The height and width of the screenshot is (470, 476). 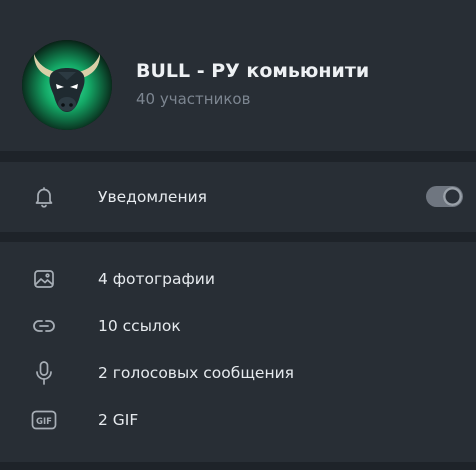 What do you see at coordinates (196, 373) in the screenshot?
I see `media-voice-label: 2 голосовых сообщения` at bounding box center [196, 373].